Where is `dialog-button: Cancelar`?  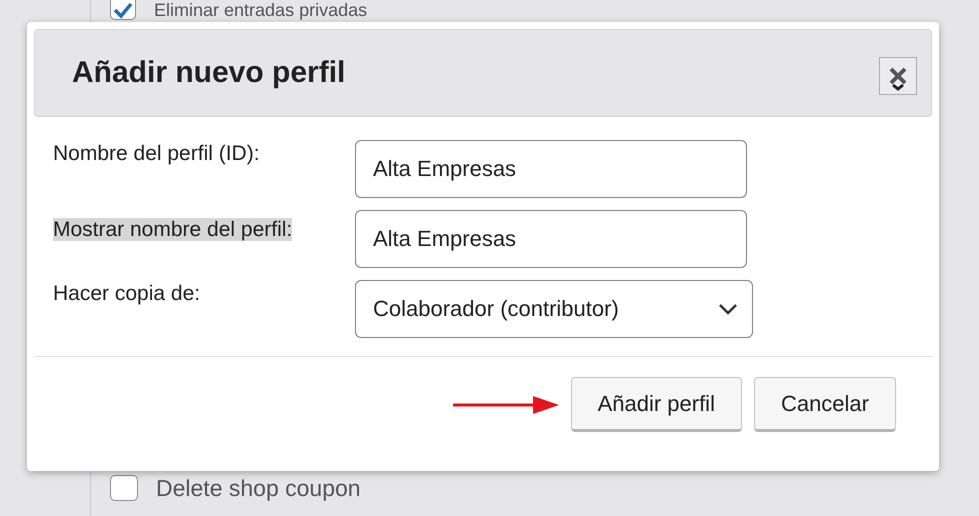
dialog-button: Cancelar is located at coordinates (825, 404).